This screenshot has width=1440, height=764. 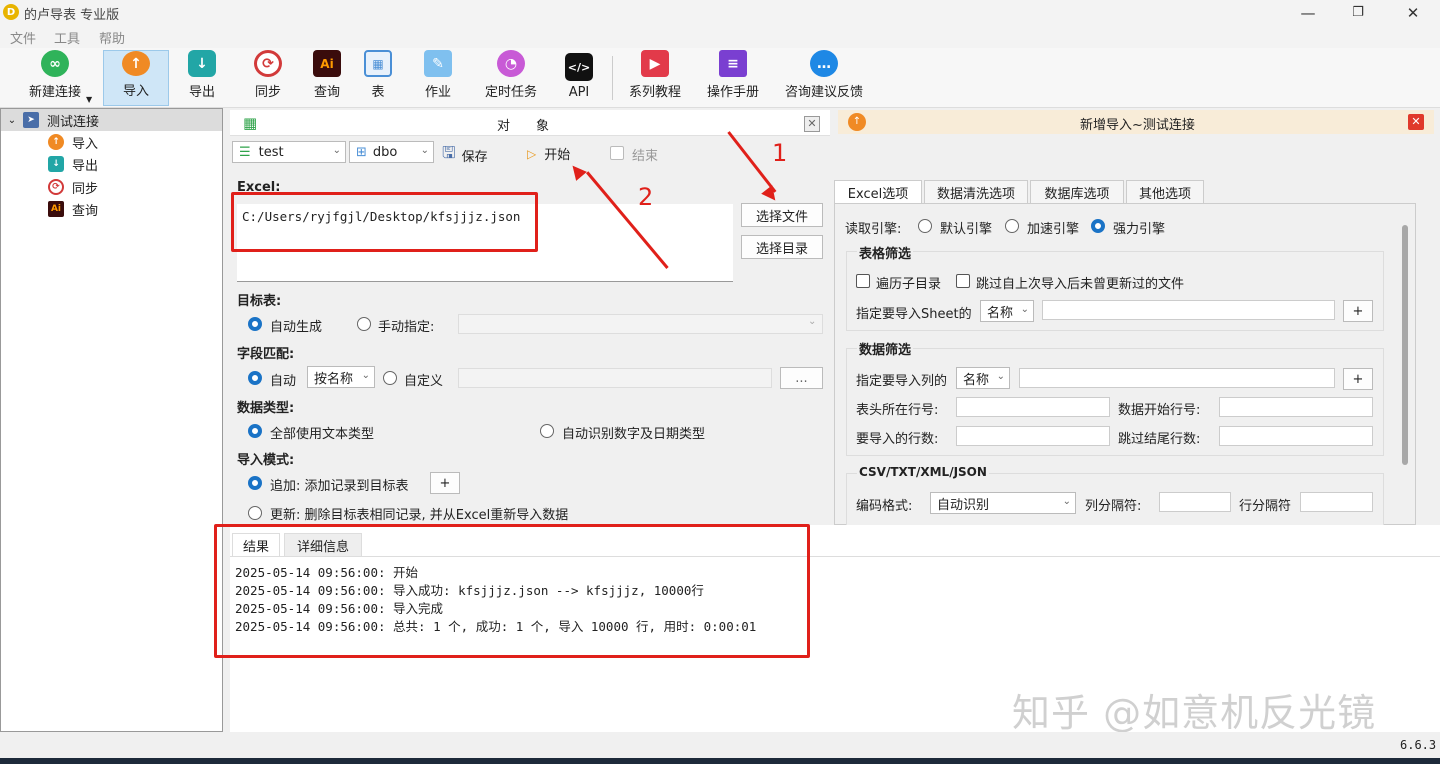 What do you see at coordinates (897, 439) in the screenshot?
I see `rows-count-label: 要导入的行数:` at bounding box center [897, 439].